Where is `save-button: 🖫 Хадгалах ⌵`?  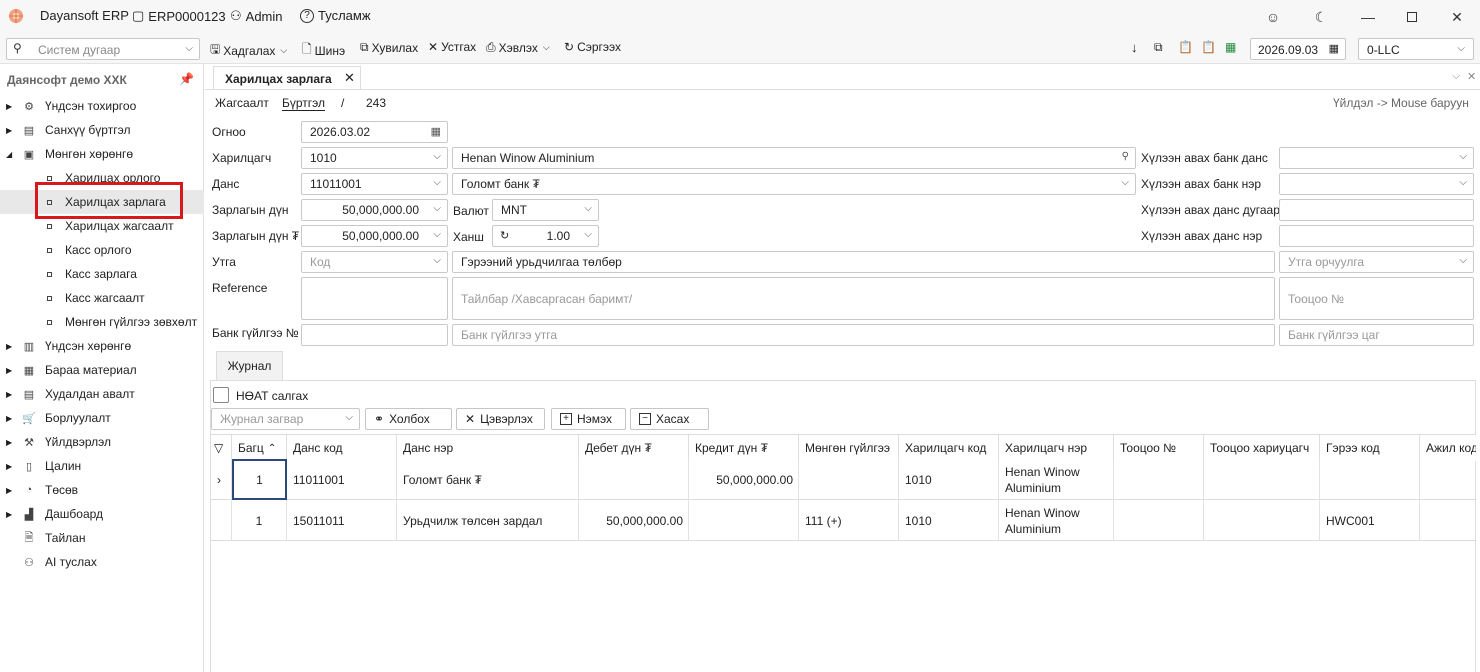
save-button: 🖫 Хадгалах ⌵ is located at coordinates (248, 50).